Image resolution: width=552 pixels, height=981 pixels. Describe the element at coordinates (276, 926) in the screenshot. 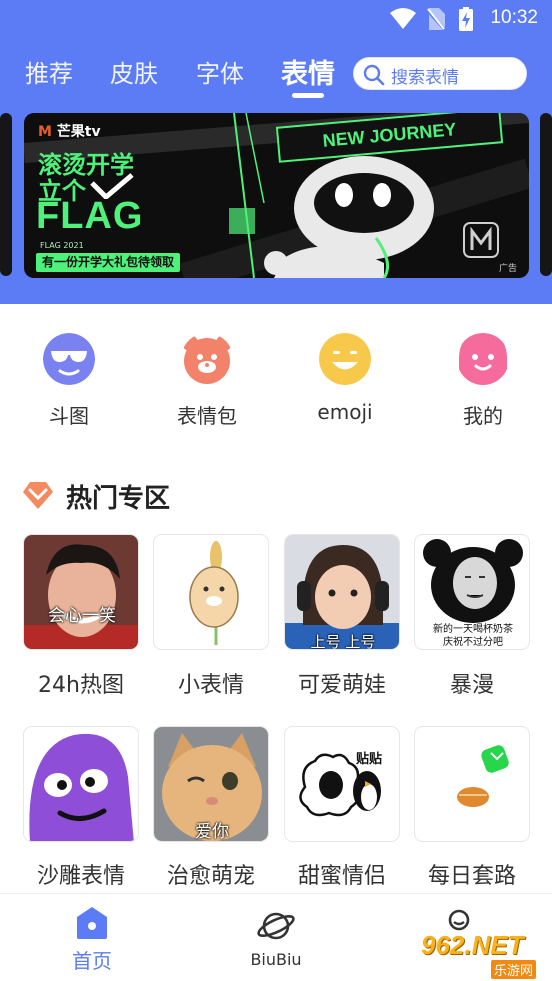

I see `planet-icon` at that location.